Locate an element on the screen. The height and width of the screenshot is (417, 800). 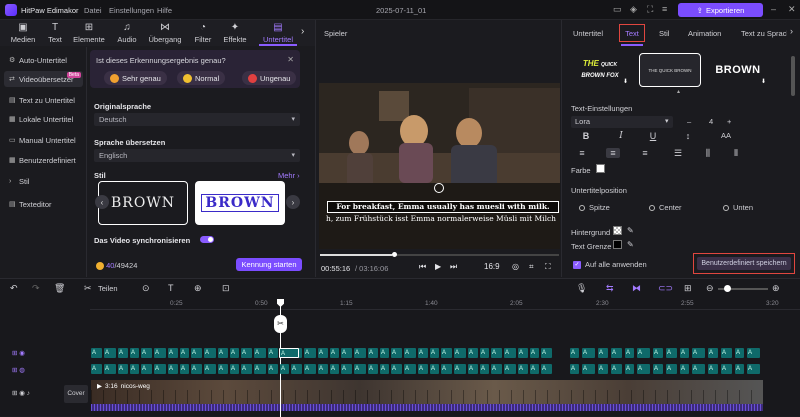
split-cursor-icon: ✂ is located at coordinates (280, 324).